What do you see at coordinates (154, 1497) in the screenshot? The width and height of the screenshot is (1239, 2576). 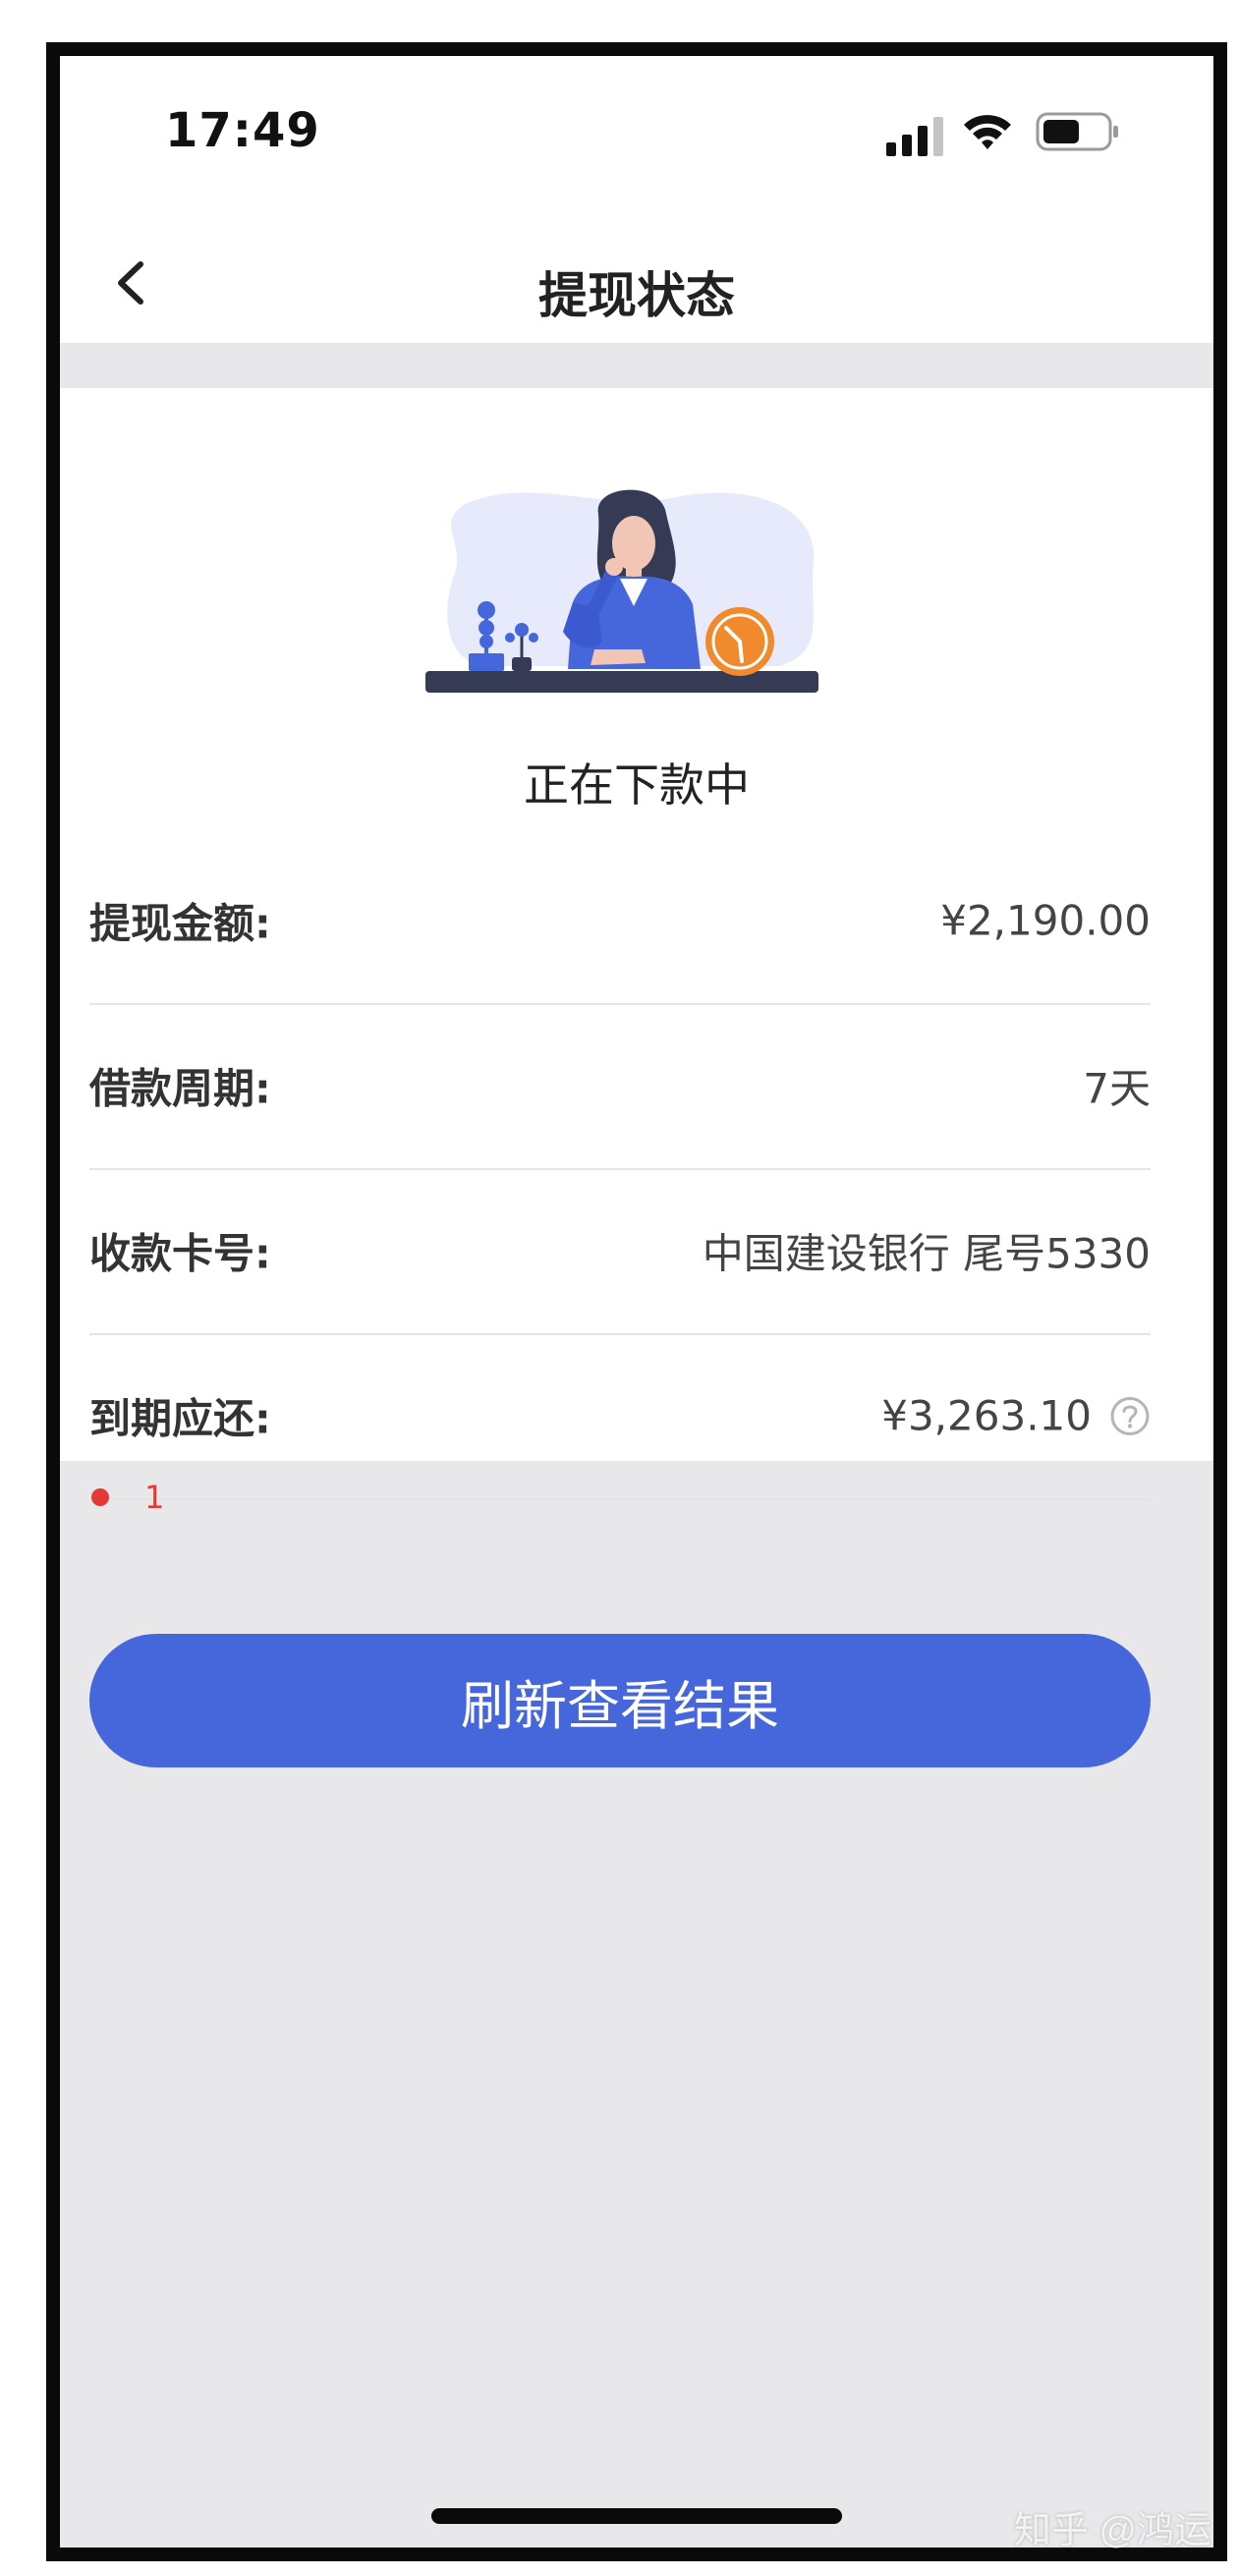 I see `notice-text: 1` at bounding box center [154, 1497].